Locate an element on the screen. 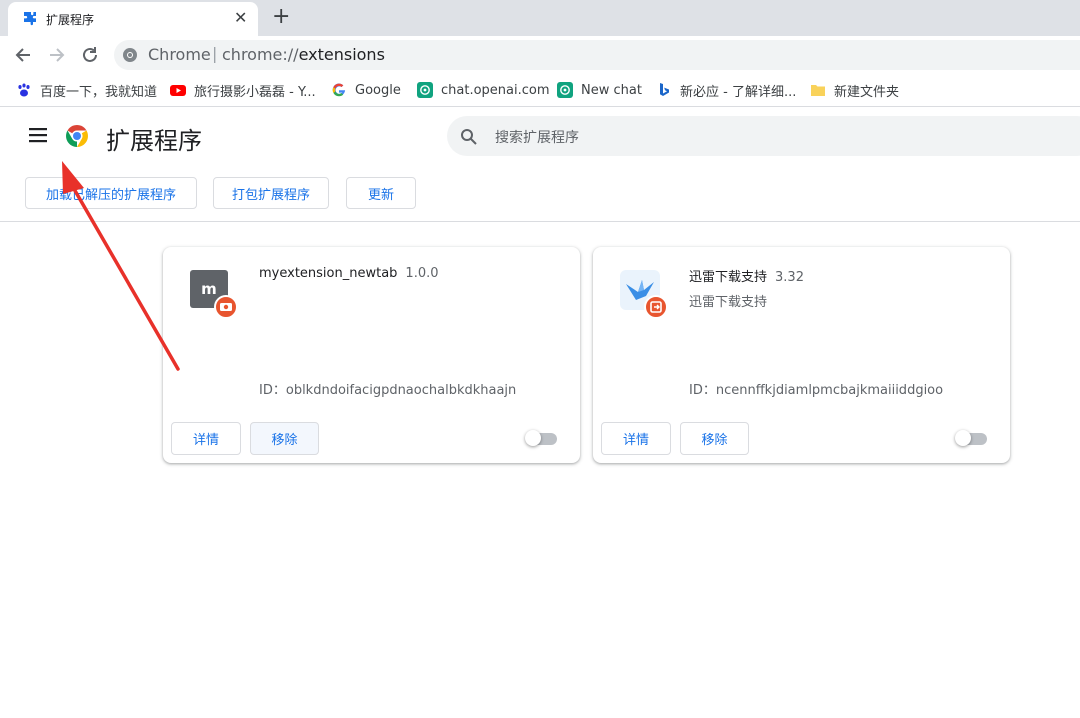 The height and width of the screenshot is (718, 1080). bookmark-folder: 新建文件夹 is located at coordinates (854, 90).